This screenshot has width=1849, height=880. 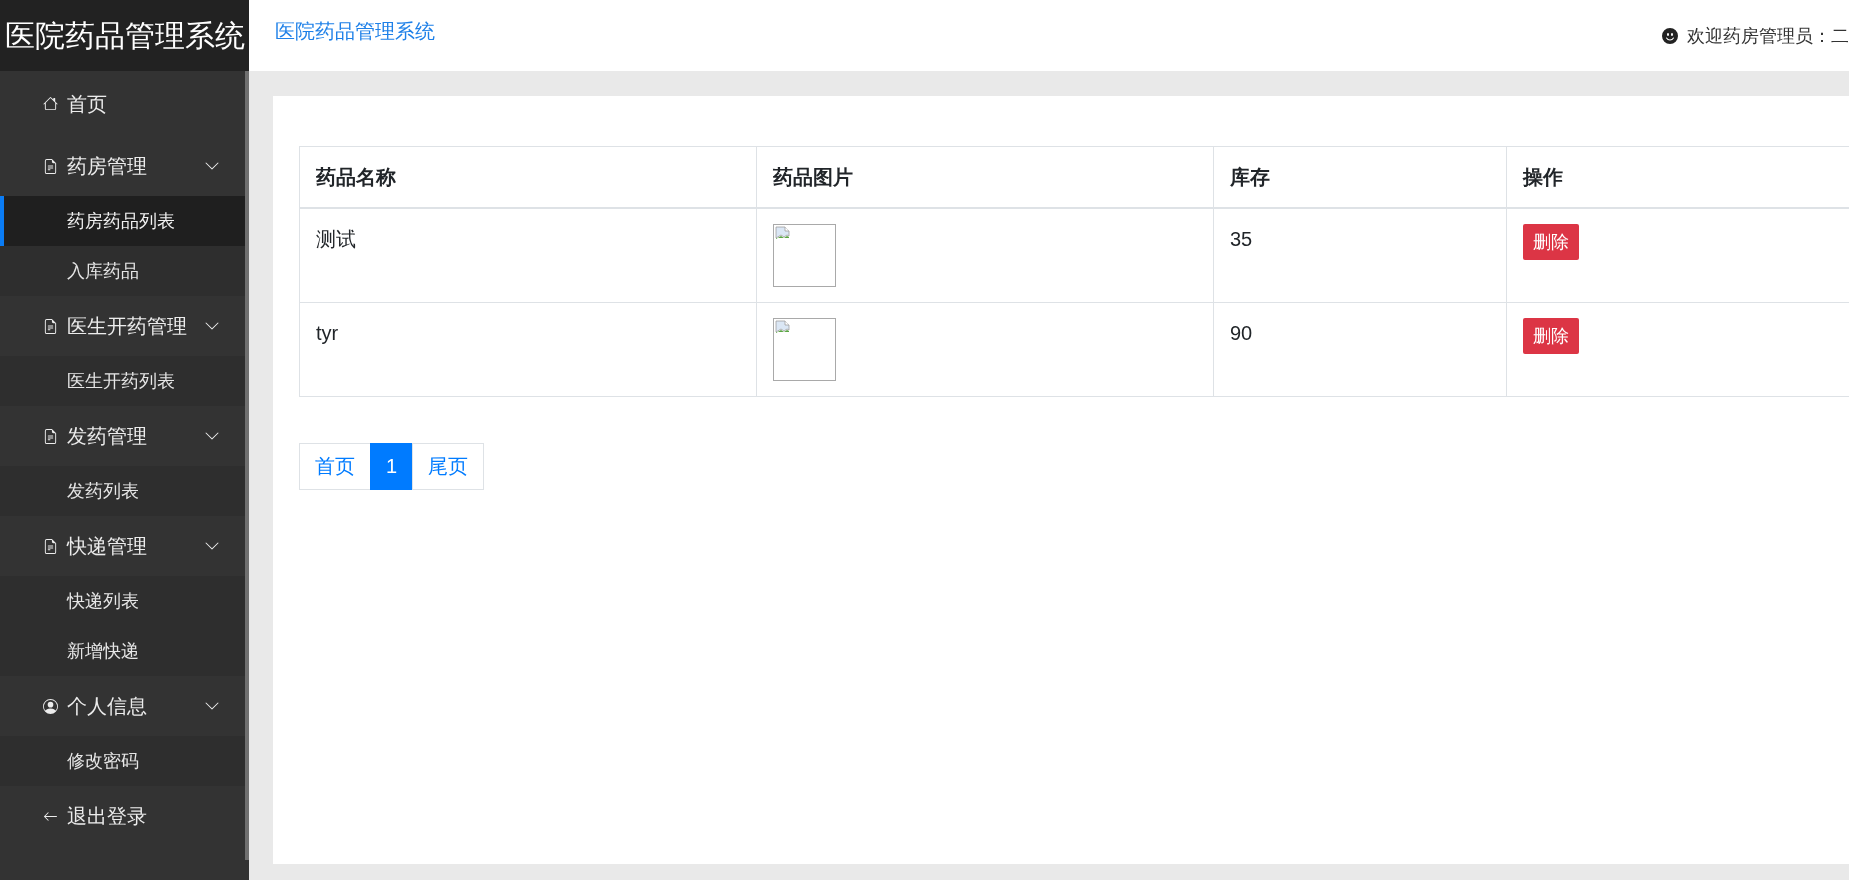 What do you see at coordinates (122, 491) in the screenshot?
I see `submenu-item: 发药列表` at bounding box center [122, 491].